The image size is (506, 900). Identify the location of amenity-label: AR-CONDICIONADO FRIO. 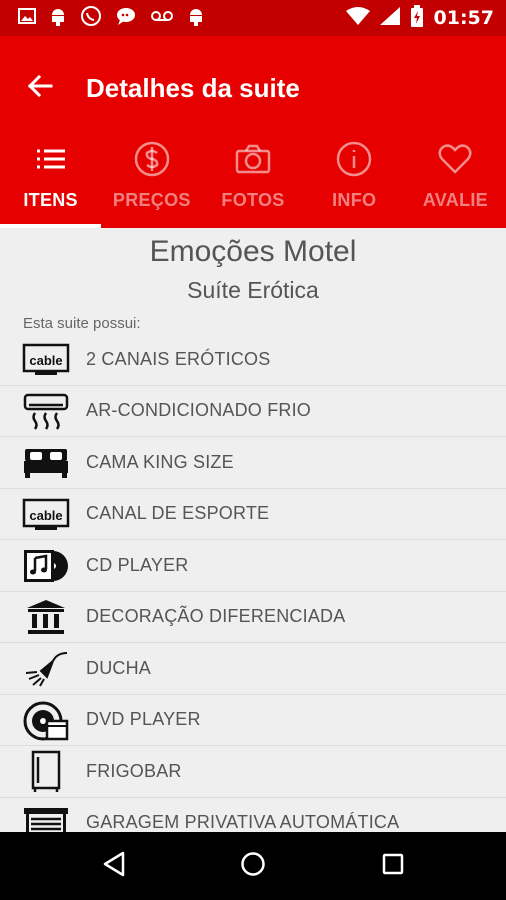
(199, 410).